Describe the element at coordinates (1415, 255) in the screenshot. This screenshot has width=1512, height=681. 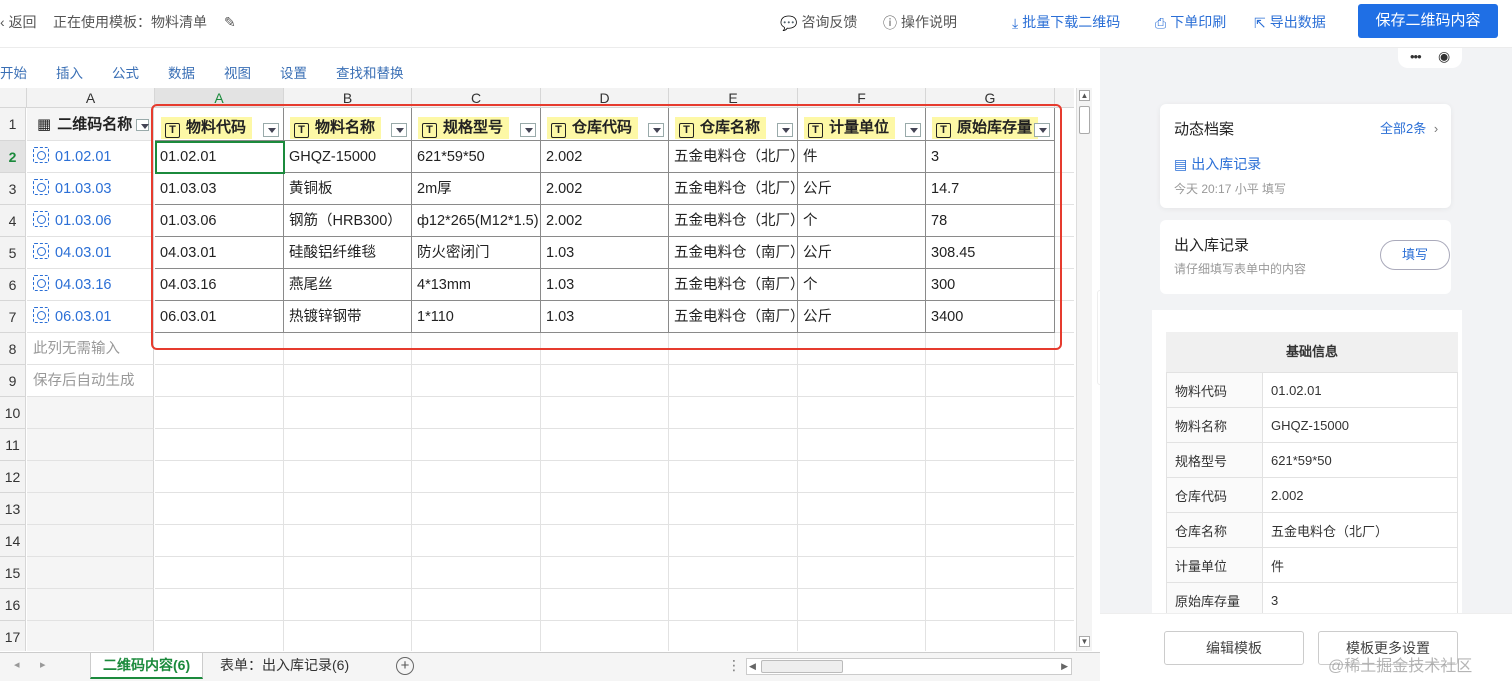
I see `fill-button: 填写` at that location.